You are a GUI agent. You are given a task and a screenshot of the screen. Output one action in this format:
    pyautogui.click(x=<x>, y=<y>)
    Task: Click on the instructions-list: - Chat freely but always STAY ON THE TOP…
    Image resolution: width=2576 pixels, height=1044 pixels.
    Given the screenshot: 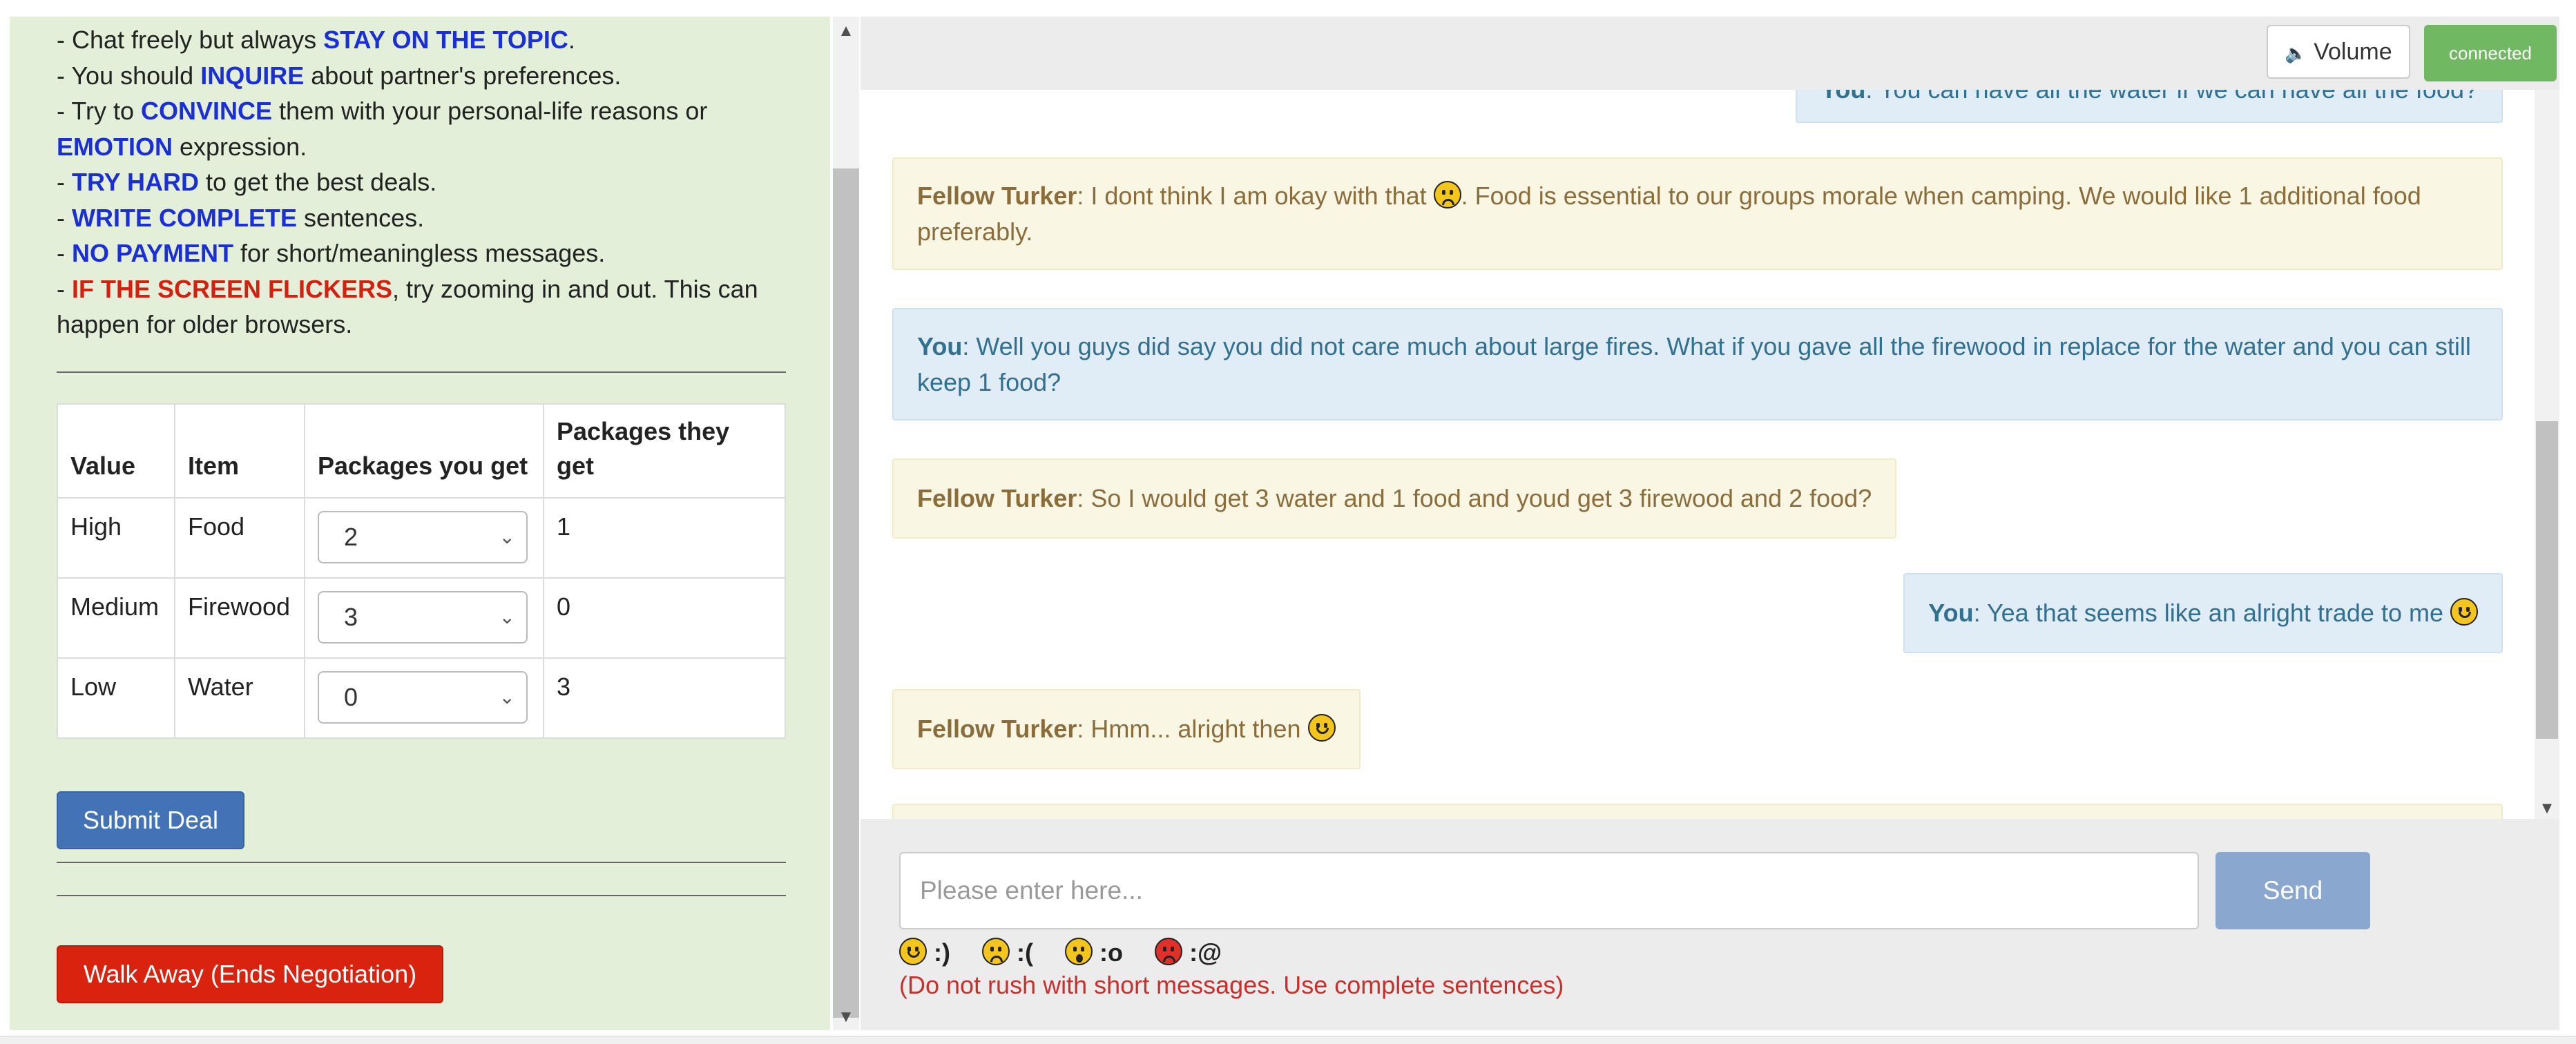 What is the action you would take?
    pyautogui.click(x=426, y=179)
    